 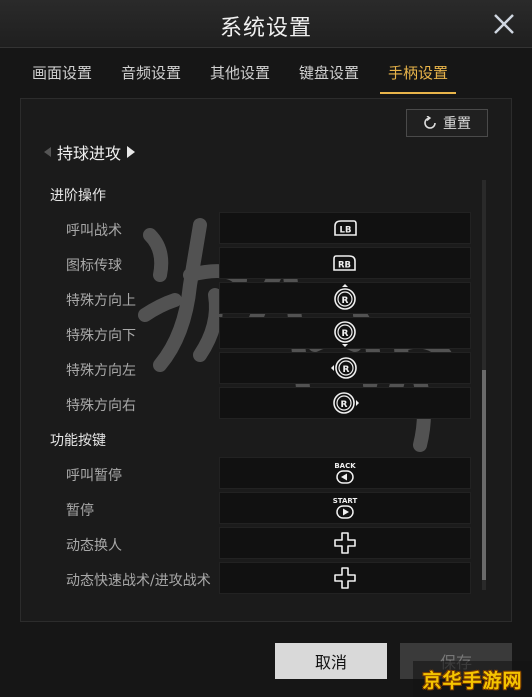 What do you see at coordinates (484, 475) in the screenshot?
I see `scrollbar-thumb` at bounding box center [484, 475].